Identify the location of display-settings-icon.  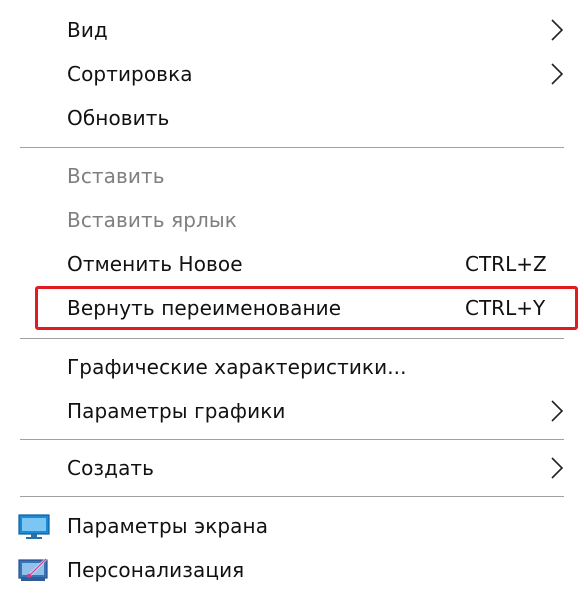
(34, 526).